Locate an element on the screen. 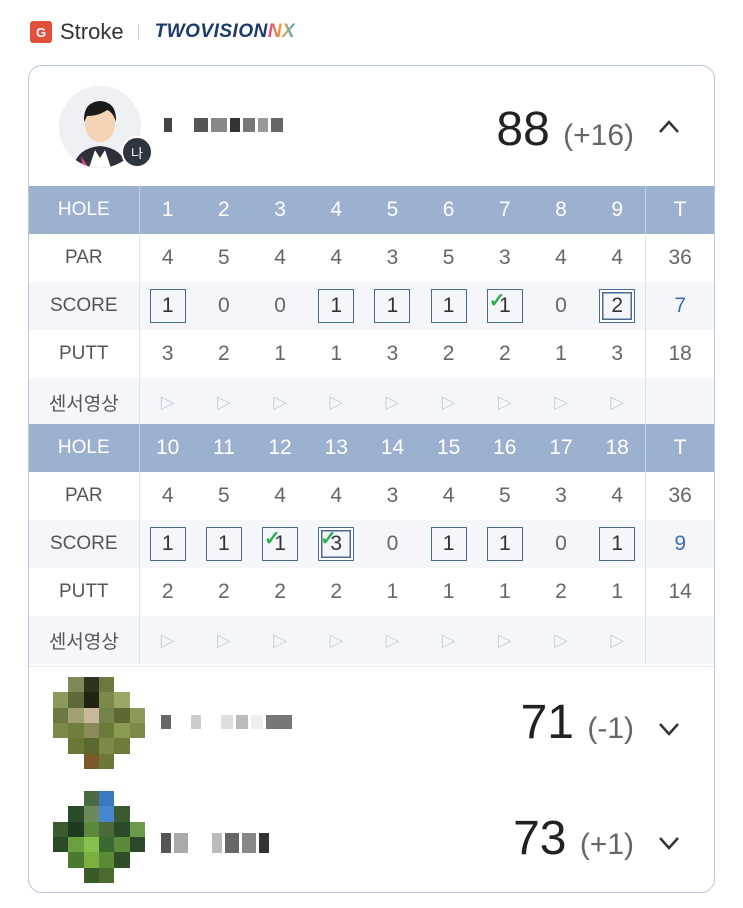 The image size is (743, 908). par-total: 36 is located at coordinates (679, 496).